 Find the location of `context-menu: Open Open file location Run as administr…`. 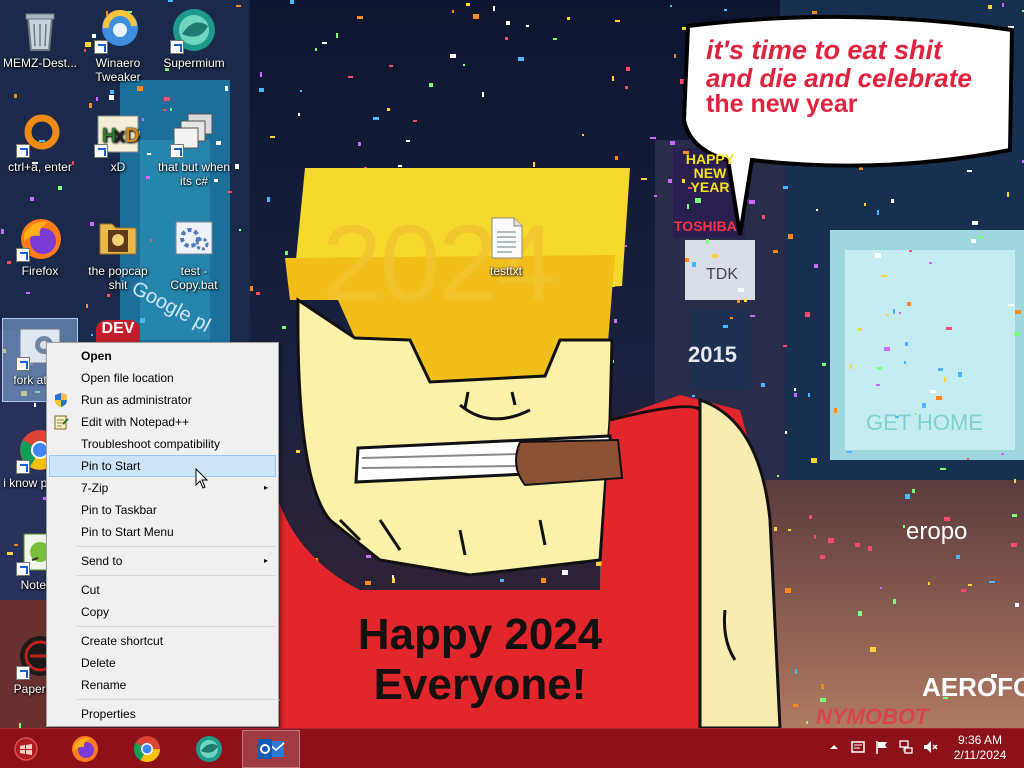

context-menu: Open Open file location Run as administr… is located at coordinates (162, 534).